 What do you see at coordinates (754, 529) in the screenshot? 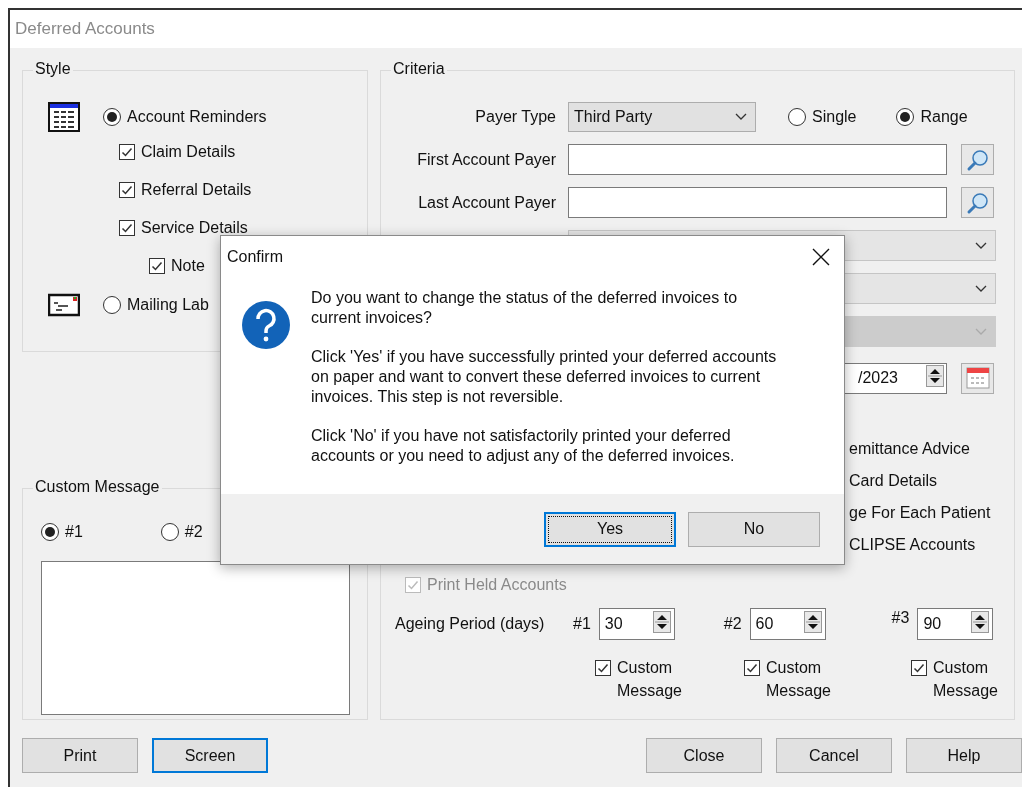
I see `dialog-button: No` at bounding box center [754, 529].